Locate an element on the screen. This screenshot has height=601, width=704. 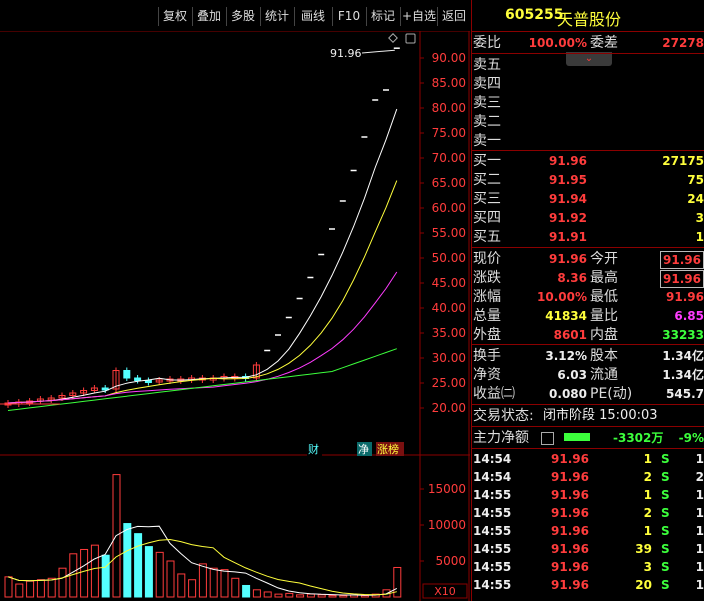
weicha-label: 委差 is located at coordinates (604, 43).